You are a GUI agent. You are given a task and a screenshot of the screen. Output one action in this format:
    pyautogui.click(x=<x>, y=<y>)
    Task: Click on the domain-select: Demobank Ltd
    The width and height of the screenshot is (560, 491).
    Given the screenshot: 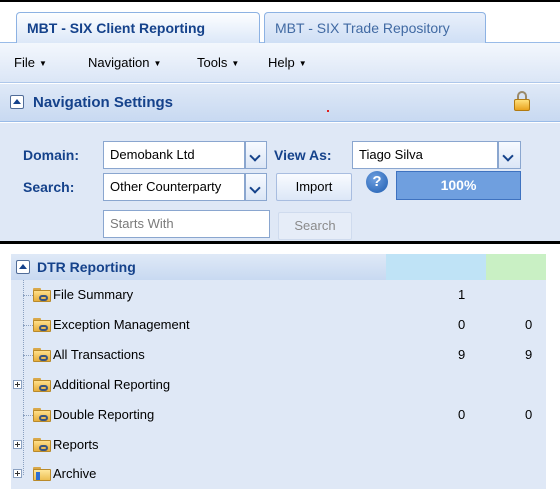 What is the action you would take?
    pyautogui.click(x=174, y=155)
    